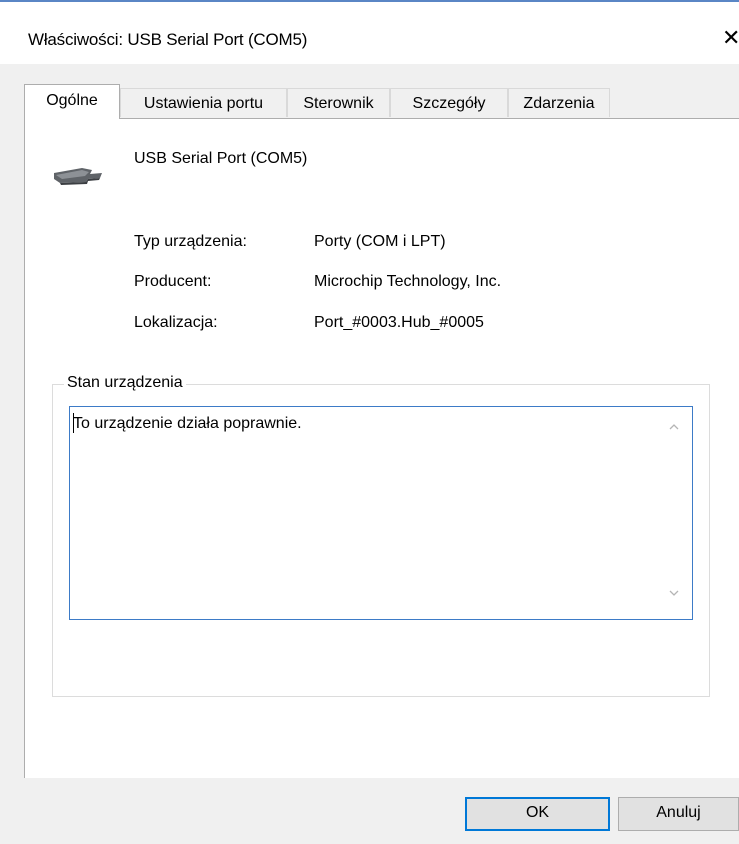 The height and width of the screenshot is (844, 739). What do you see at coordinates (176, 322) in the screenshot?
I see `location-label: Lokalizacja:` at bounding box center [176, 322].